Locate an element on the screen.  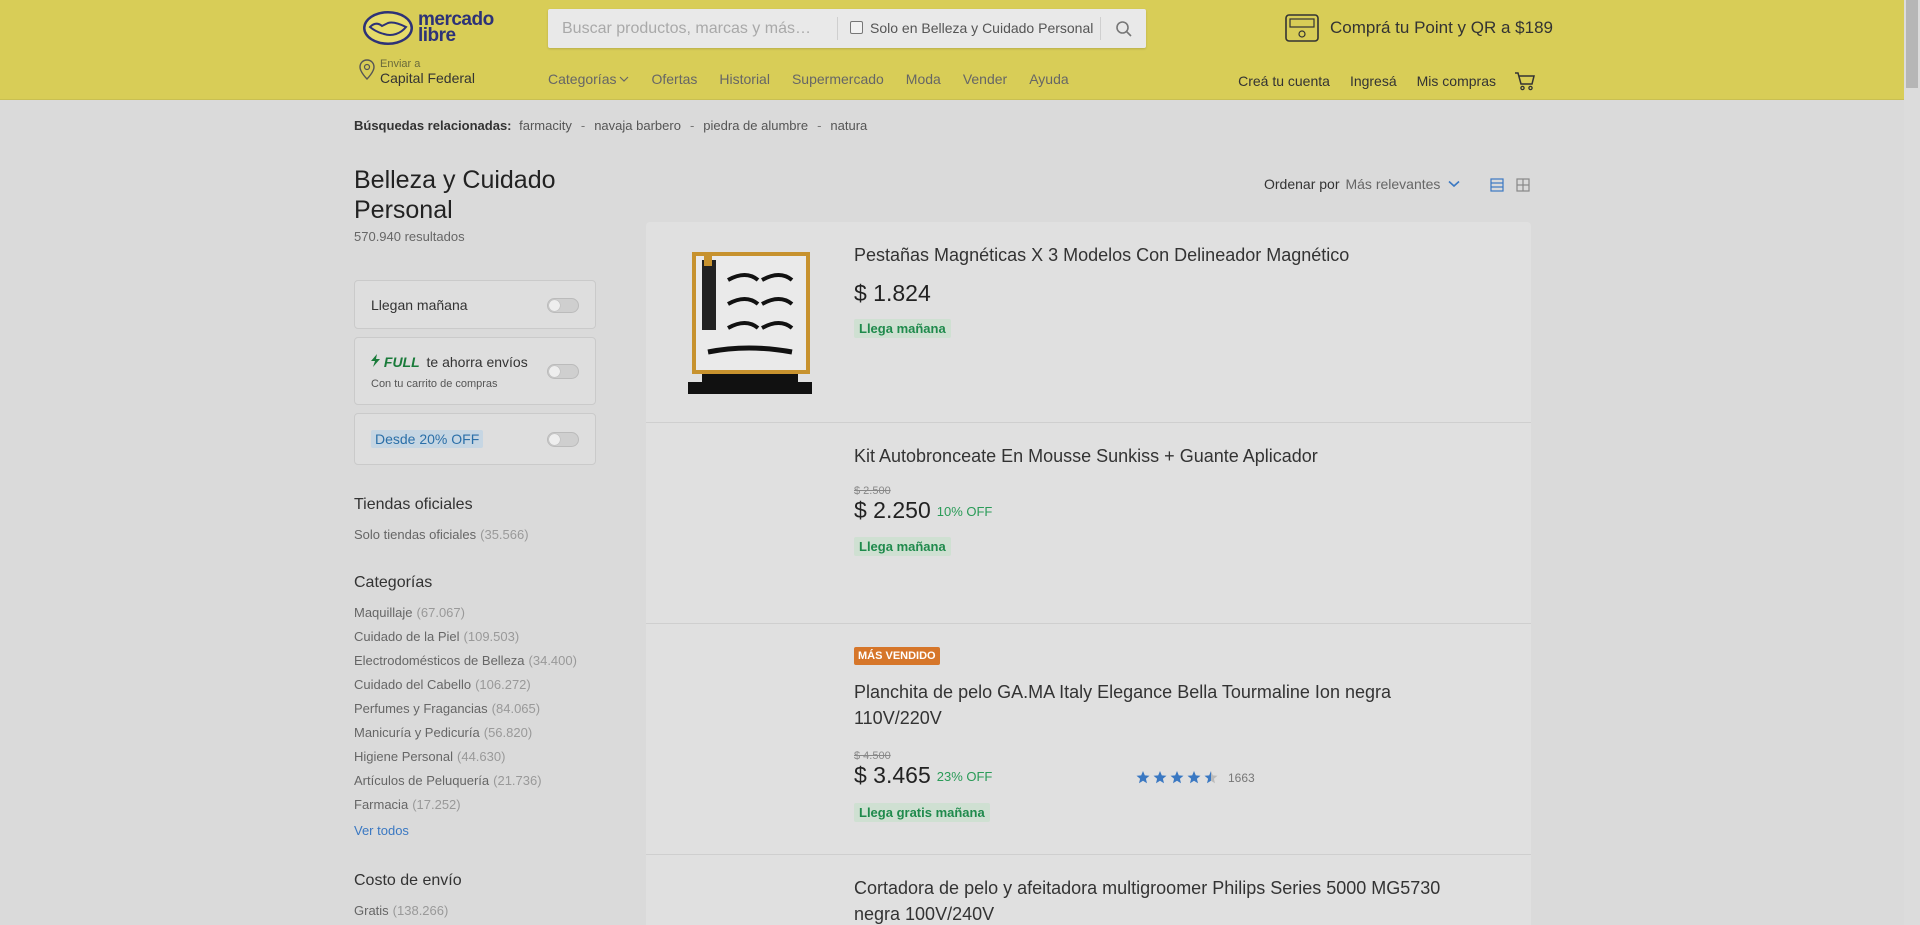
category-count: (21.736) is located at coordinates (517, 780).